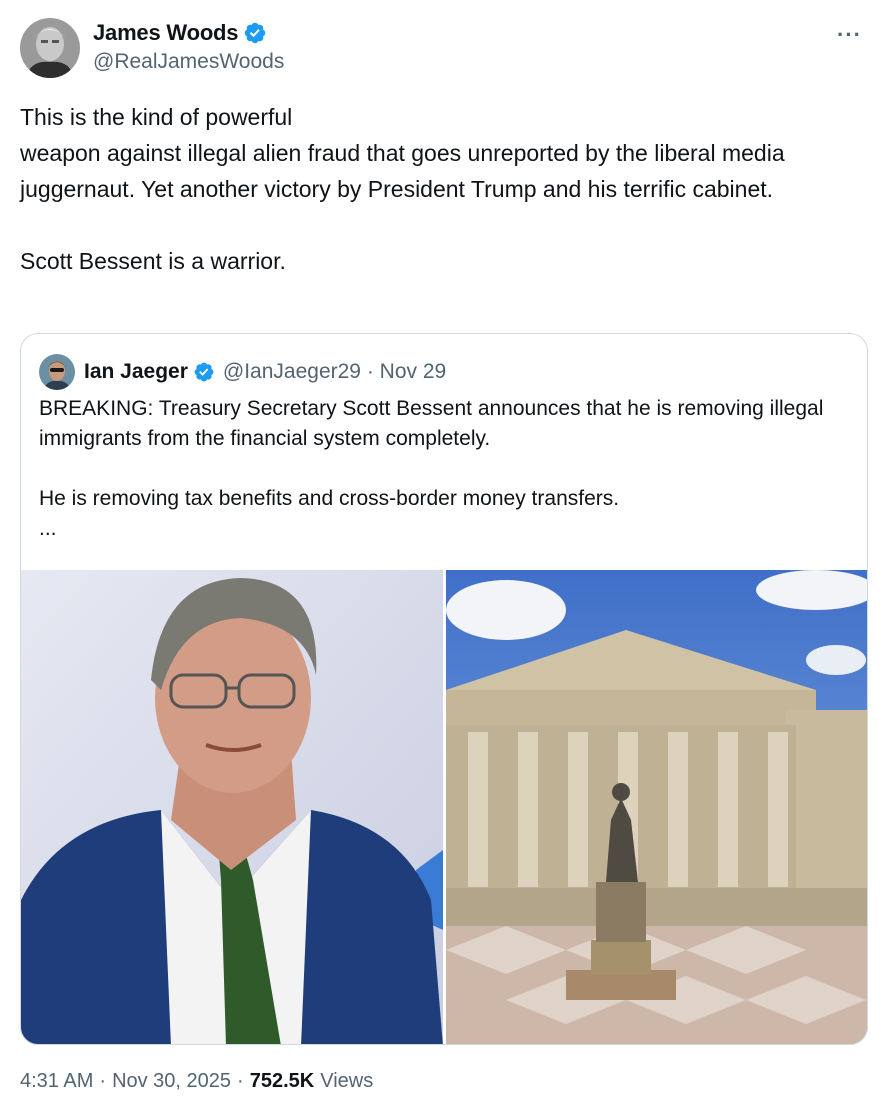  What do you see at coordinates (136, 372) in the screenshot?
I see `quoted-author-display-name: Ian Jaeger` at bounding box center [136, 372].